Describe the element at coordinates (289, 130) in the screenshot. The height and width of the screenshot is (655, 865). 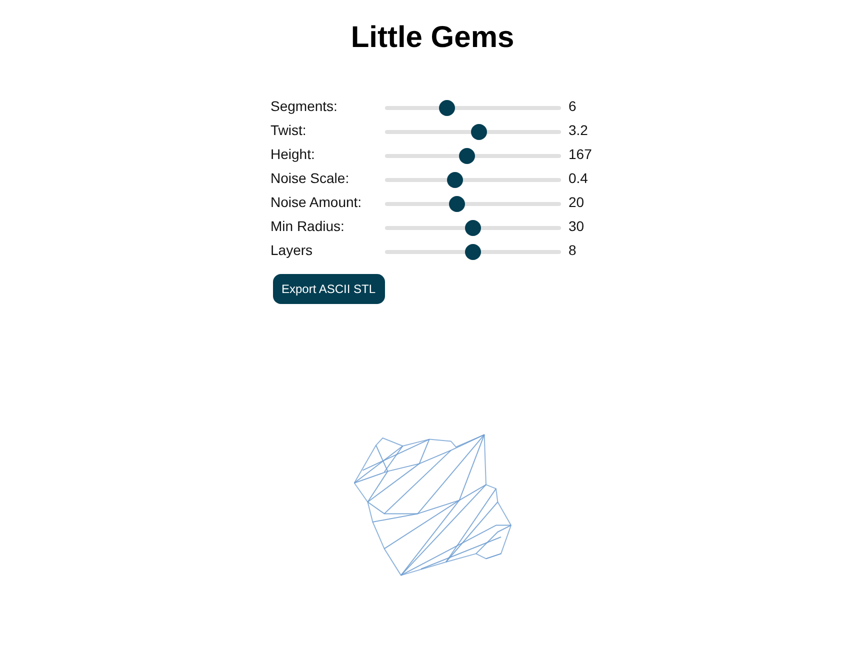
I see `slider-label: Twist:` at that location.